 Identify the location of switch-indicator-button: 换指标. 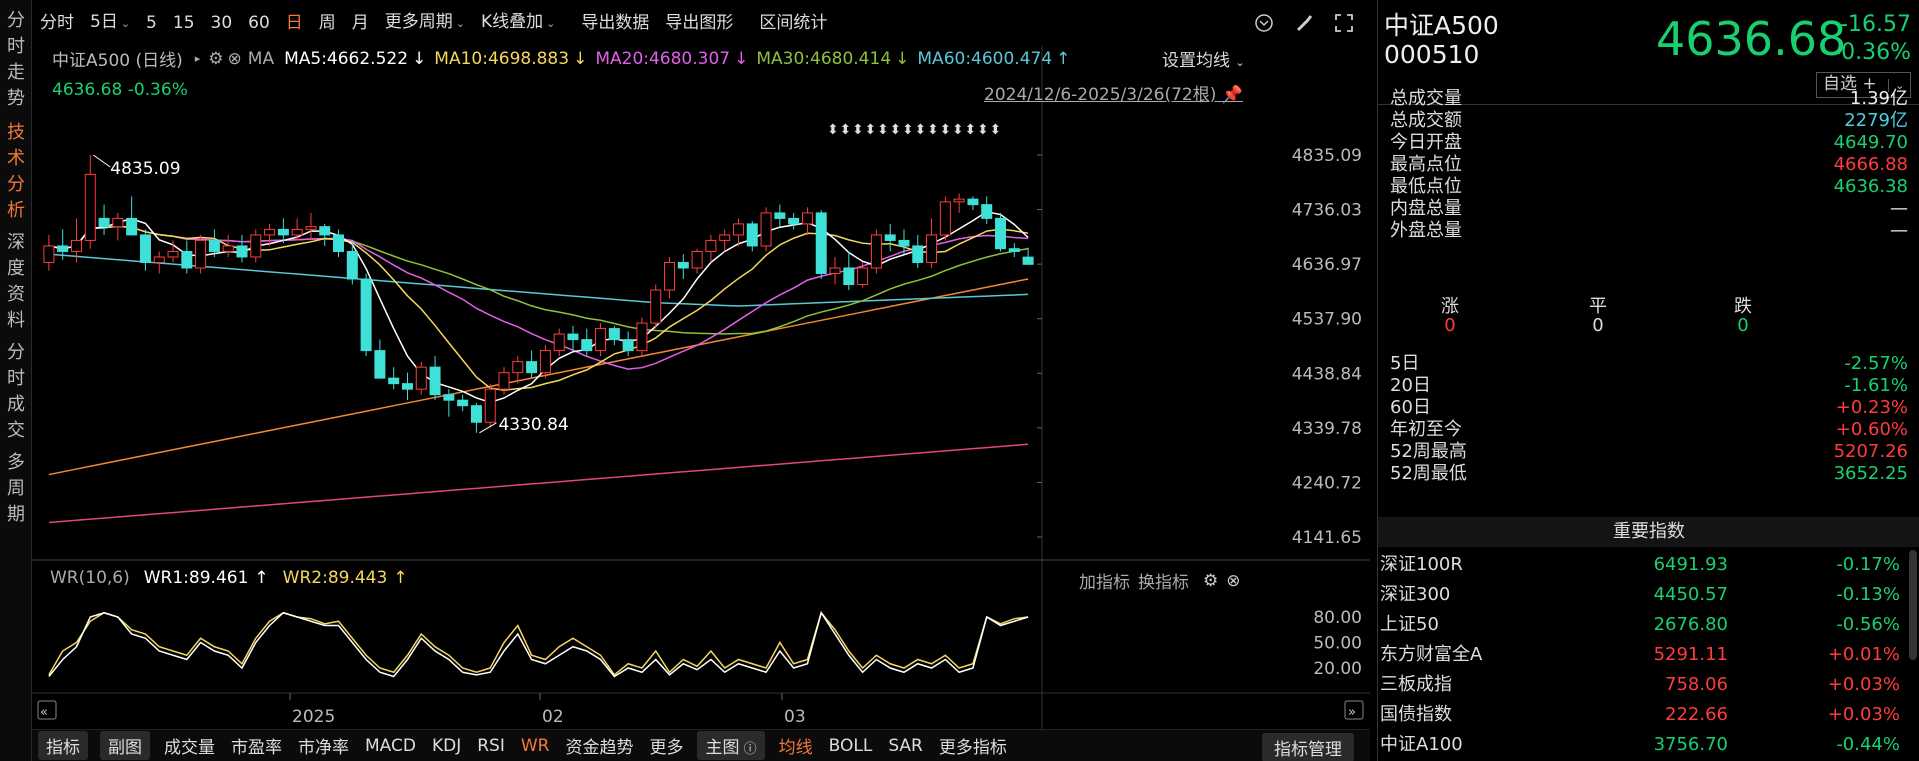
(1163, 580).